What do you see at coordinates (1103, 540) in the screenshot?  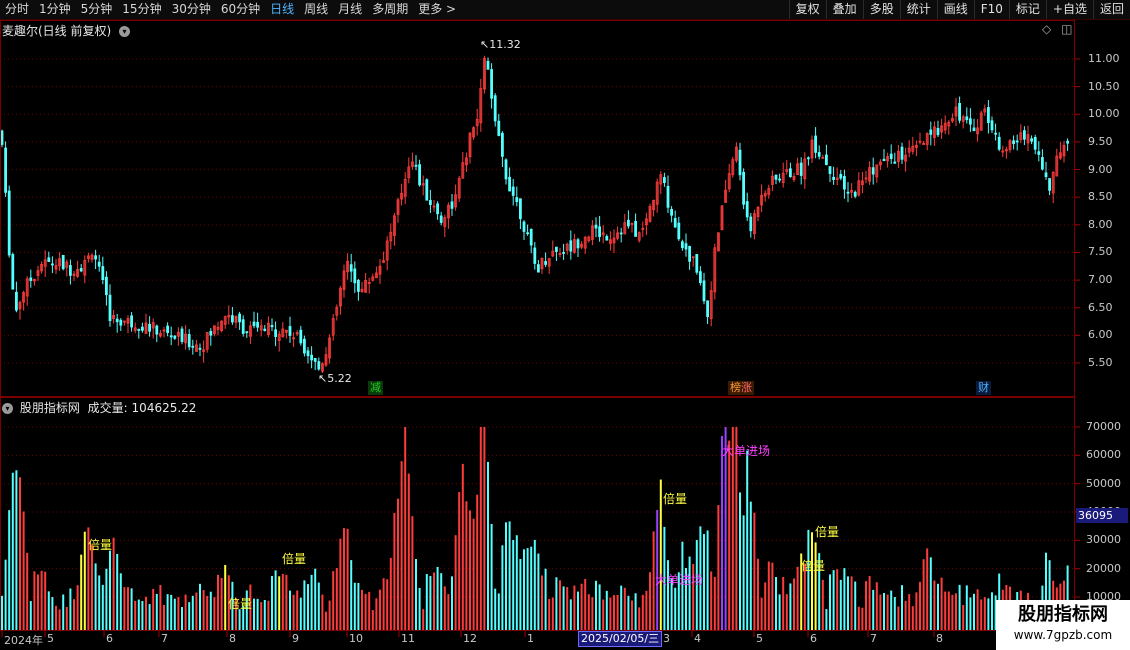 I see `volume-tick-label: 30000` at bounding box center [1103, 540].